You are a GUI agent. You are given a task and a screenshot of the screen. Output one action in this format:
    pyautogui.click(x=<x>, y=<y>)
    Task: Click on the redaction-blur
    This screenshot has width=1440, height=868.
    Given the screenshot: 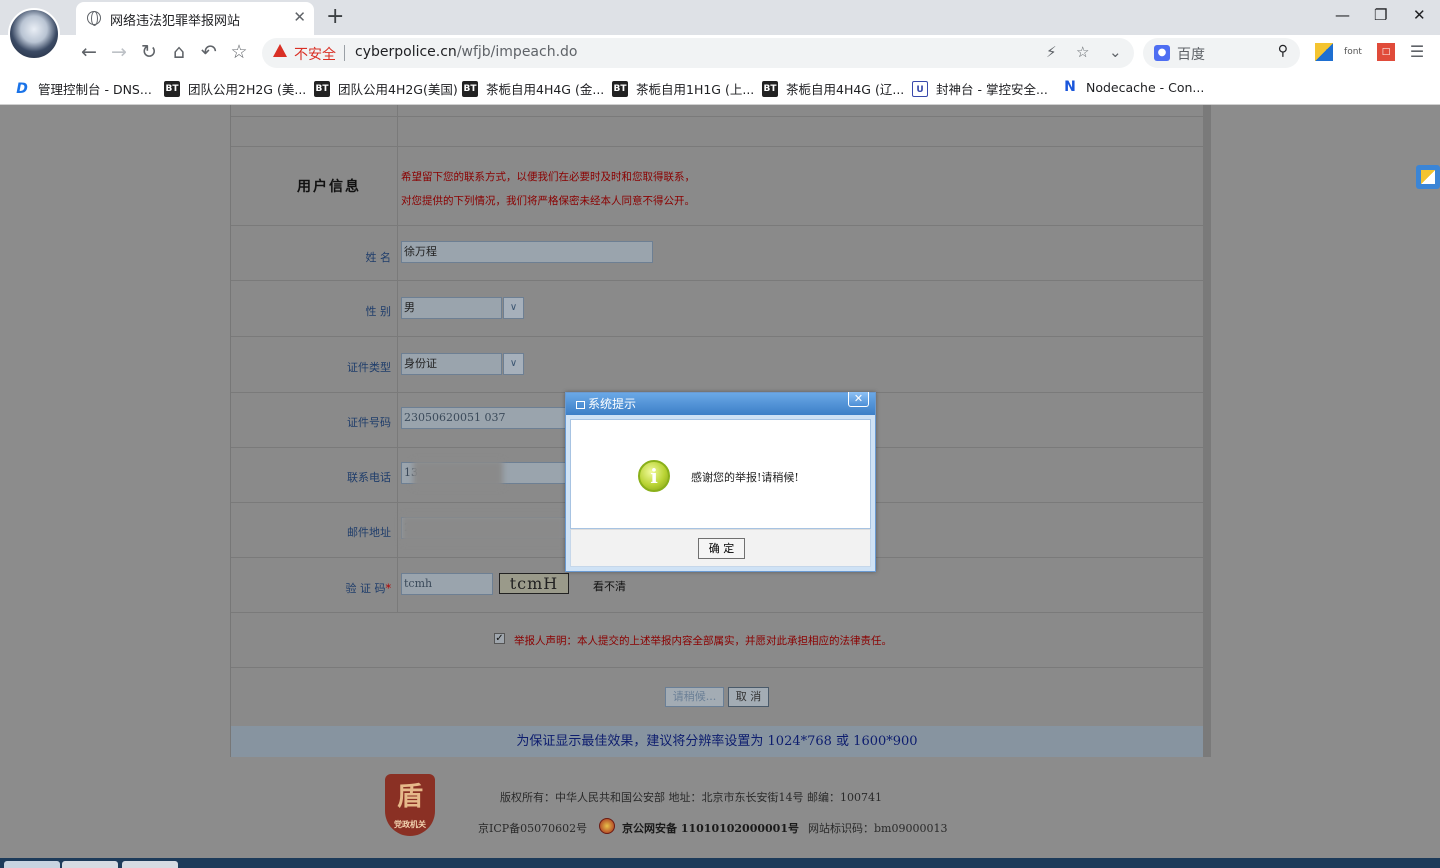 What is the action you would take?
    pyautogui.click(x=483, y=529)
    